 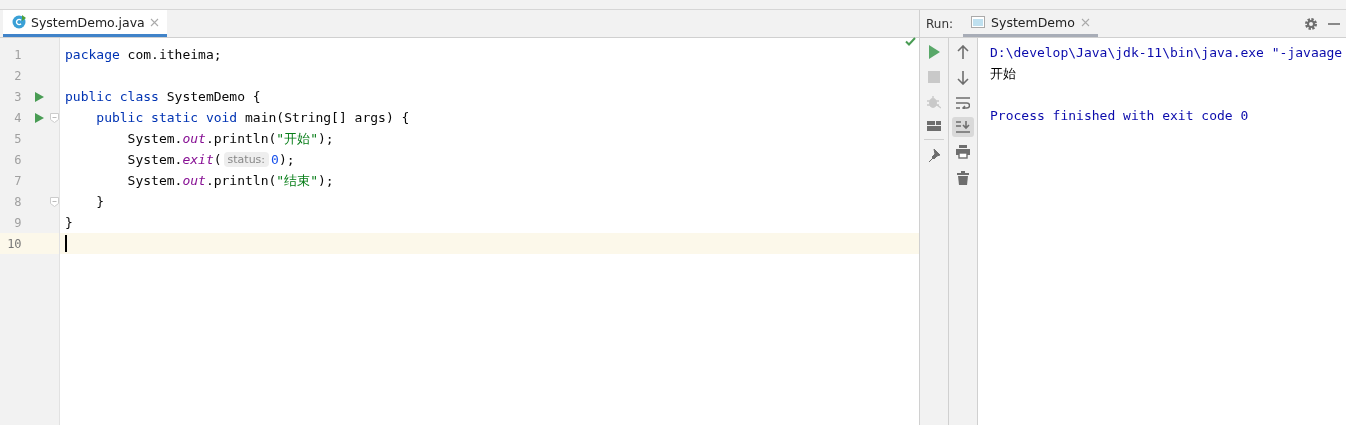 What do you see at coordinates (17, 201) in the screenshot?
I see `line-number: 8` at bounding box center [17, 201].